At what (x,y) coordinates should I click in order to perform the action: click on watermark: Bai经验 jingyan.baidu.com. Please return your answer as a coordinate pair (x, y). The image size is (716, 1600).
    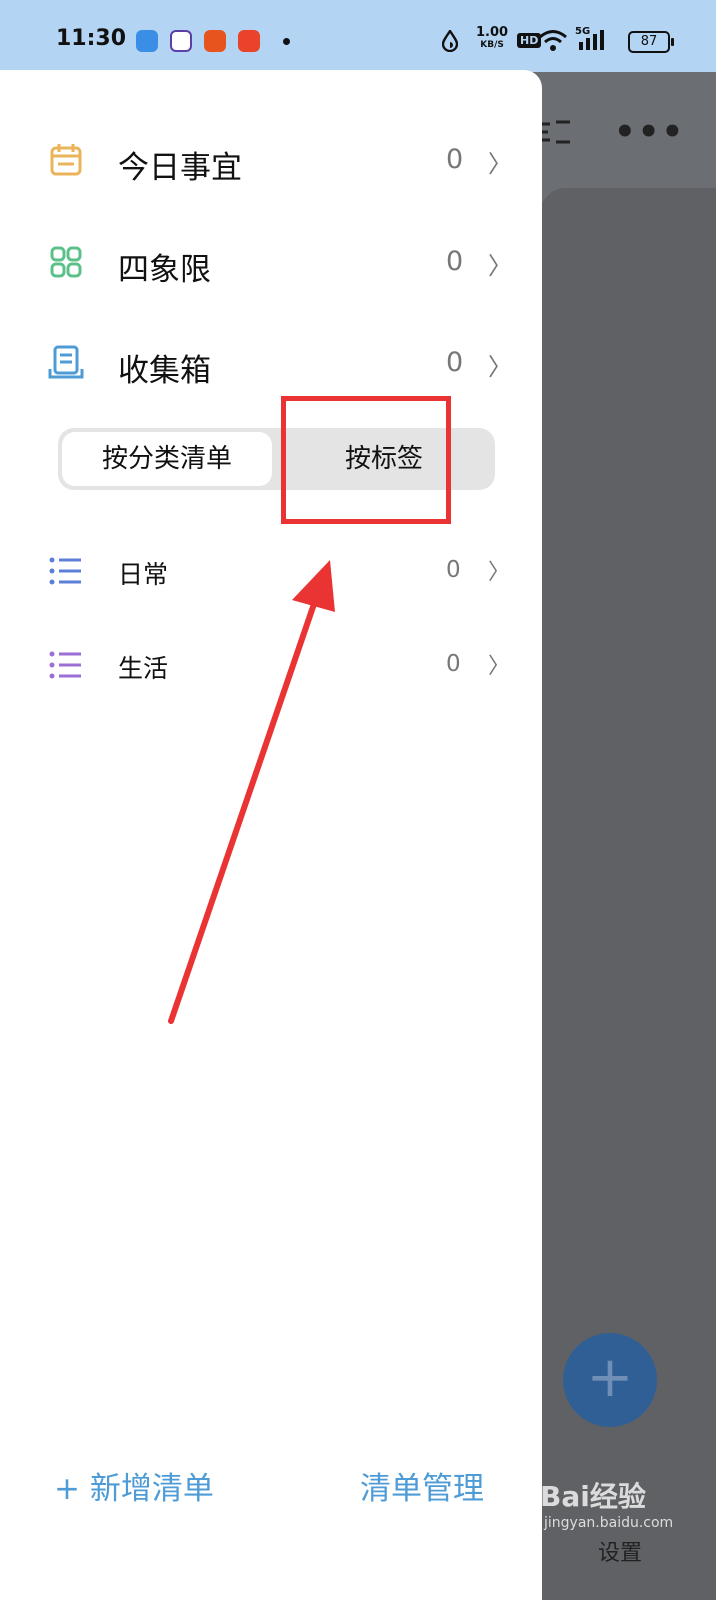
    Looking at the image, I should click on (606, 1503).